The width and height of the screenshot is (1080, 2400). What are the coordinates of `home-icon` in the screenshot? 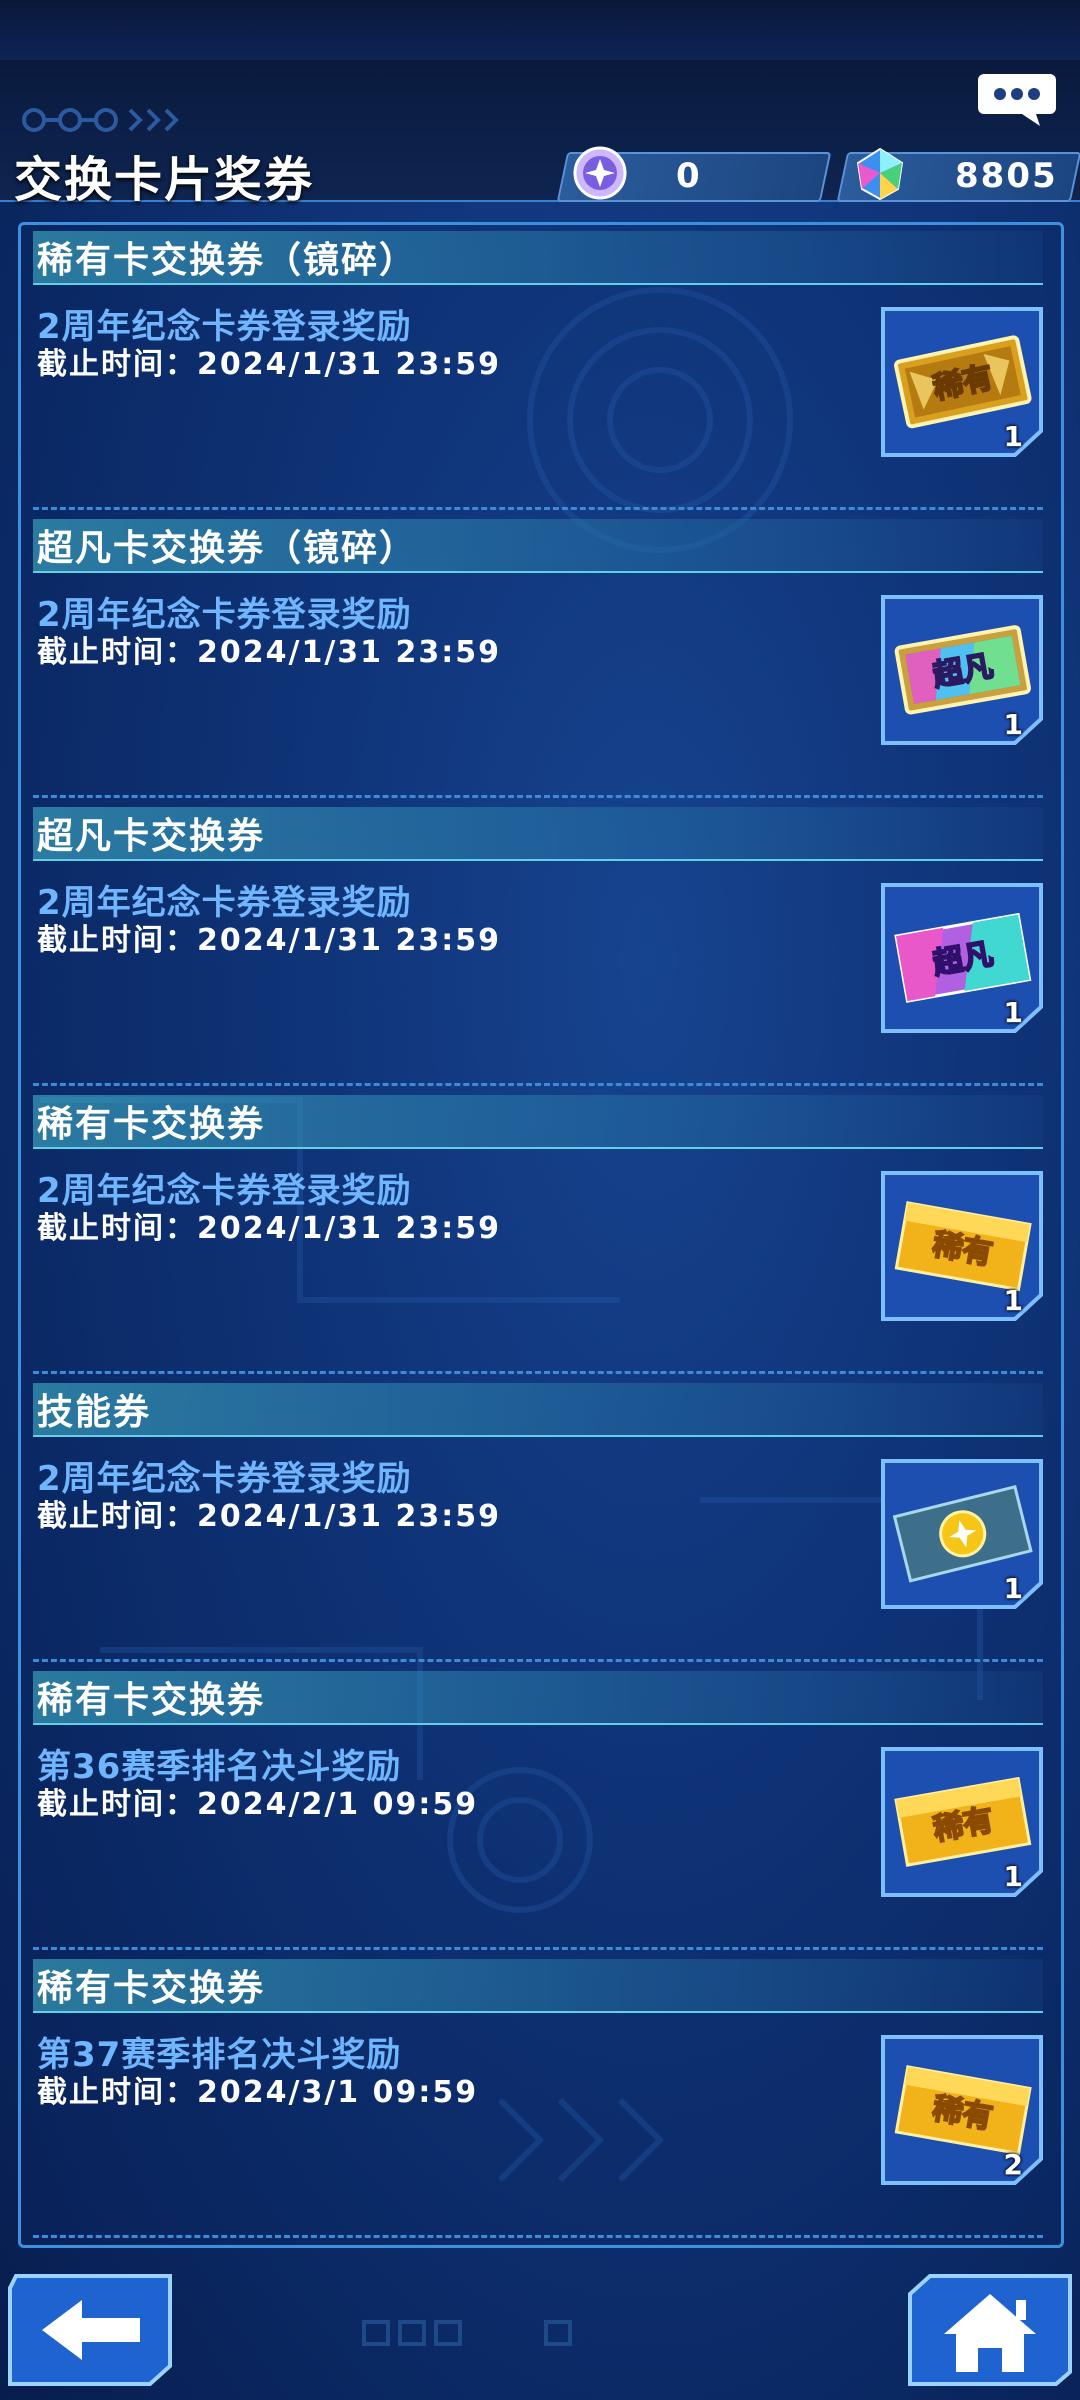 It's located at (990, 2330).